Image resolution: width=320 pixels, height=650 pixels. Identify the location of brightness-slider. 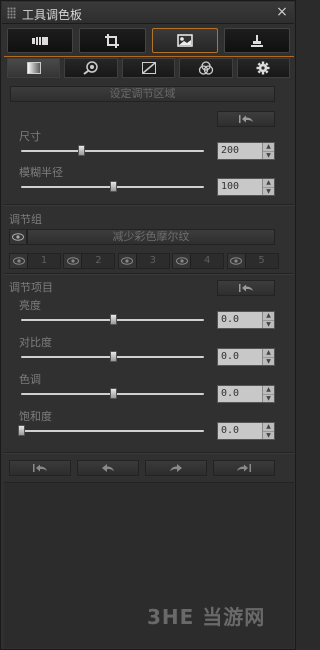
(112, 320).